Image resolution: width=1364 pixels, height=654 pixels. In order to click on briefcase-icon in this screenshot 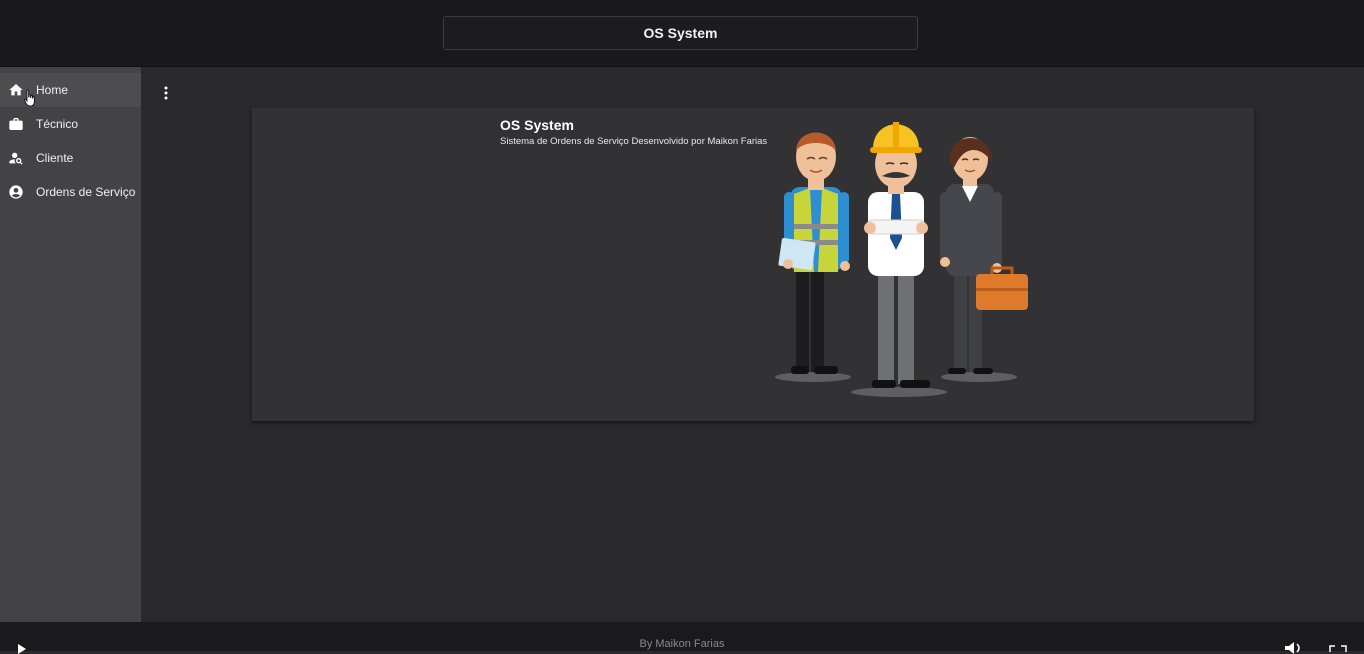, I will do `click(16, 124)`.